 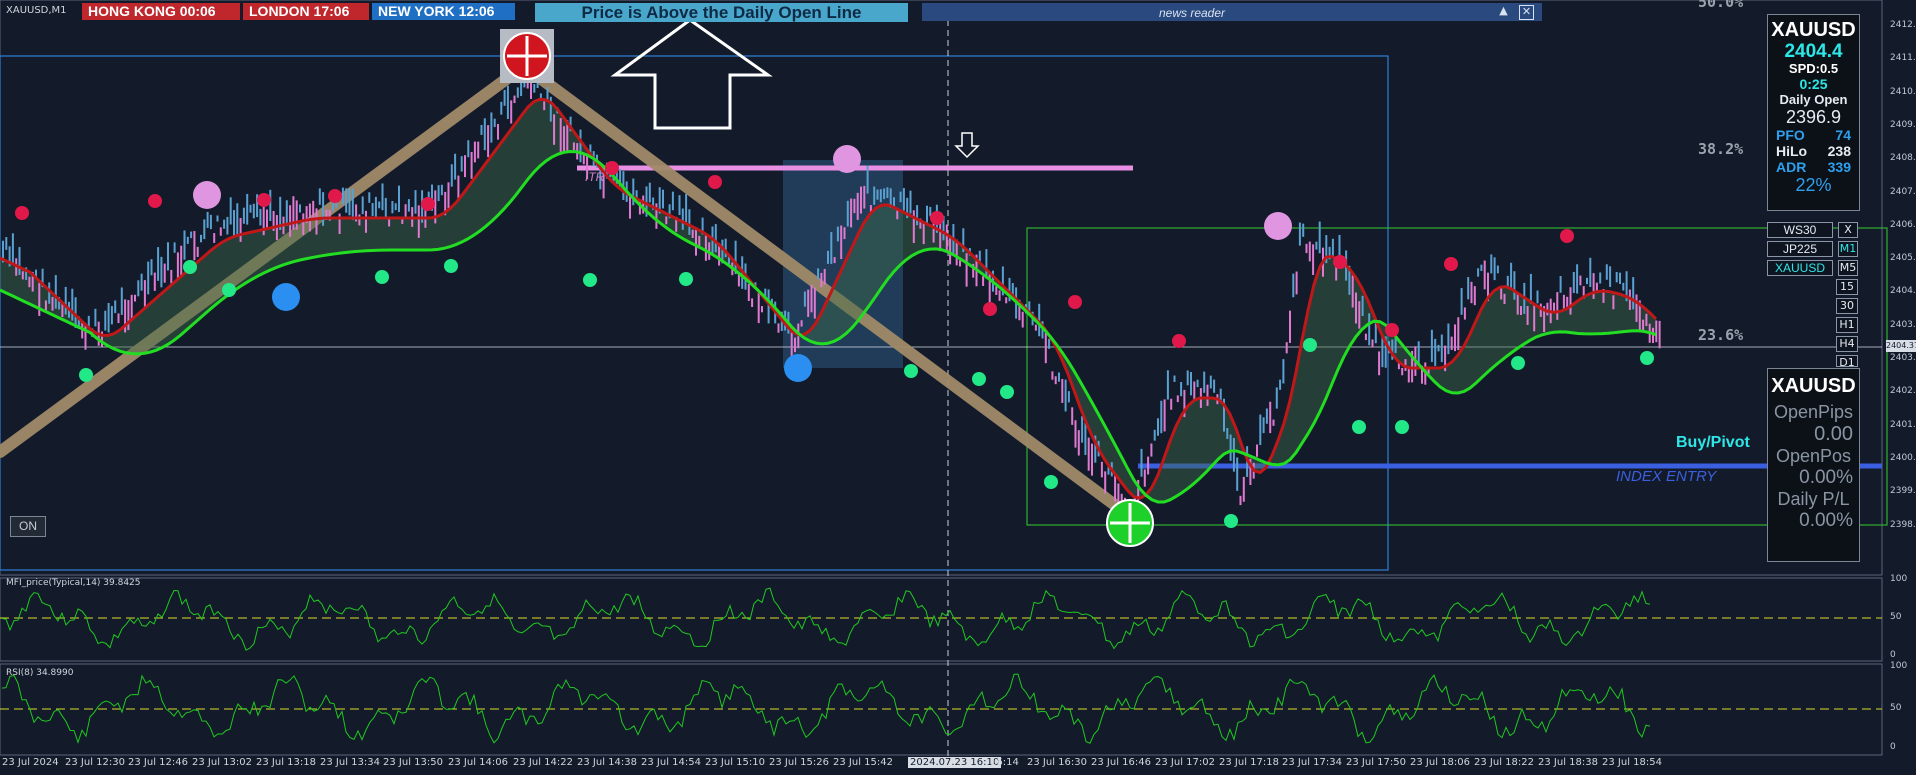 I want to click on pivot-high-dot, so click(x=1278, y=226).